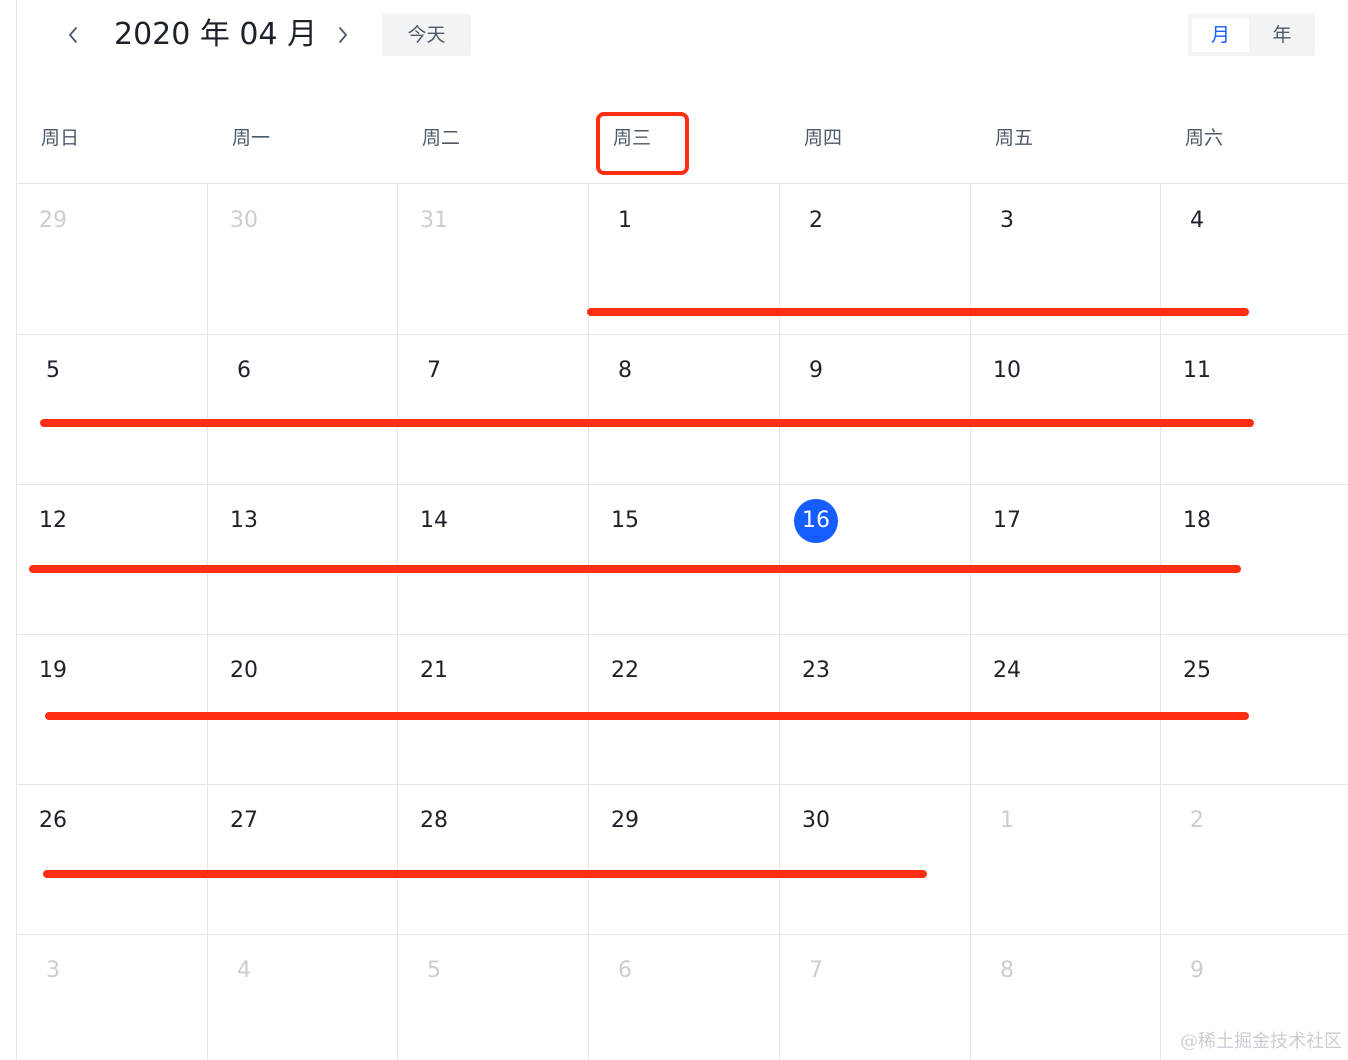 This screenshot has height=1060, width=1348. I want to click on date-cell: 26, so click(53, 821).